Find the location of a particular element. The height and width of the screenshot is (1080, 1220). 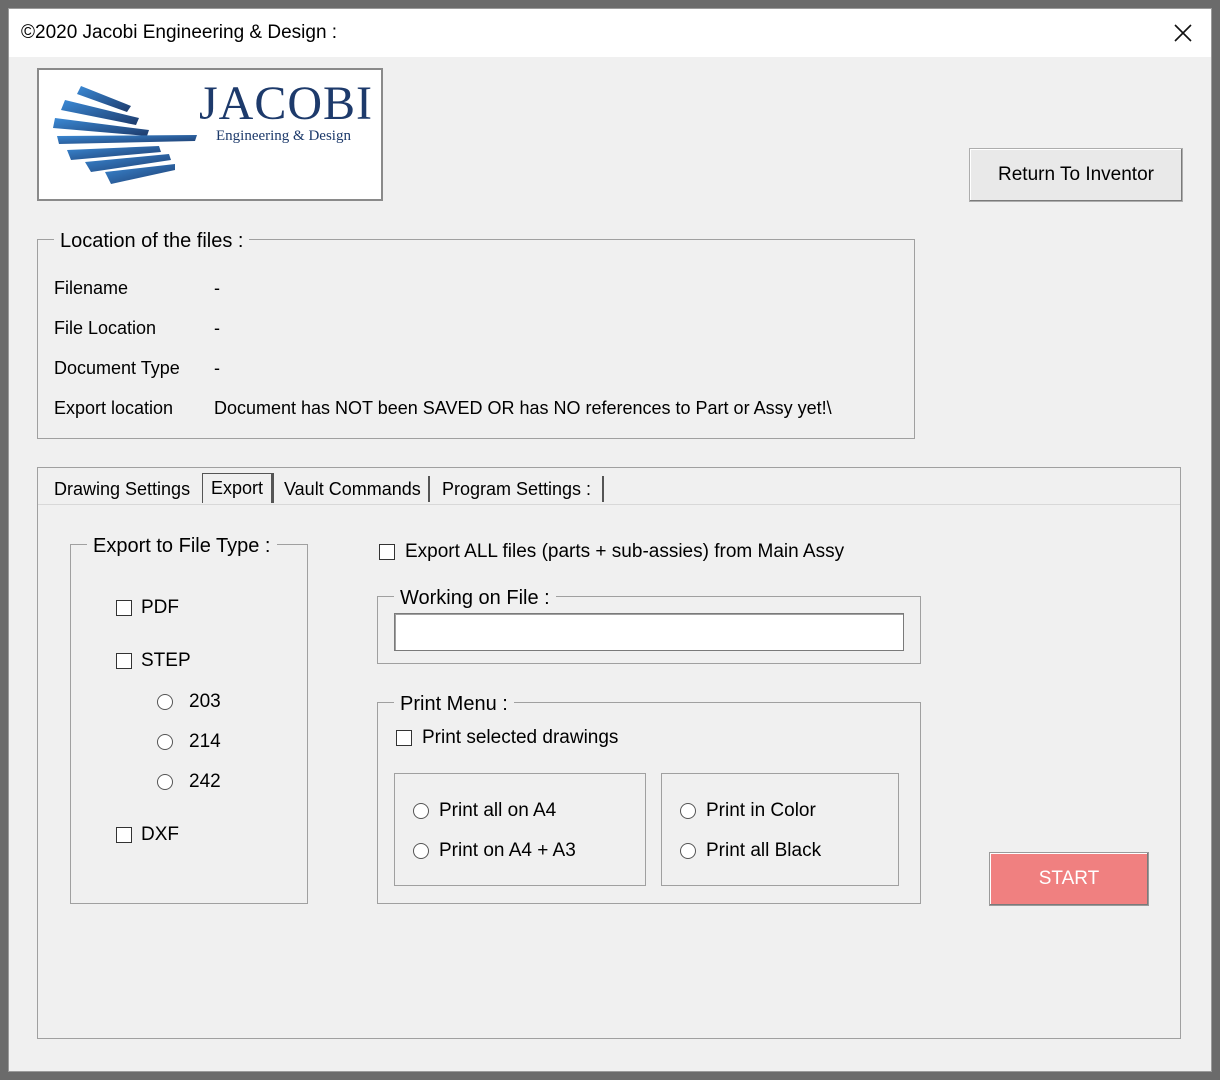

print-a4-a3-label: Print on A4 + A3 is located at coordinates (507, 850).